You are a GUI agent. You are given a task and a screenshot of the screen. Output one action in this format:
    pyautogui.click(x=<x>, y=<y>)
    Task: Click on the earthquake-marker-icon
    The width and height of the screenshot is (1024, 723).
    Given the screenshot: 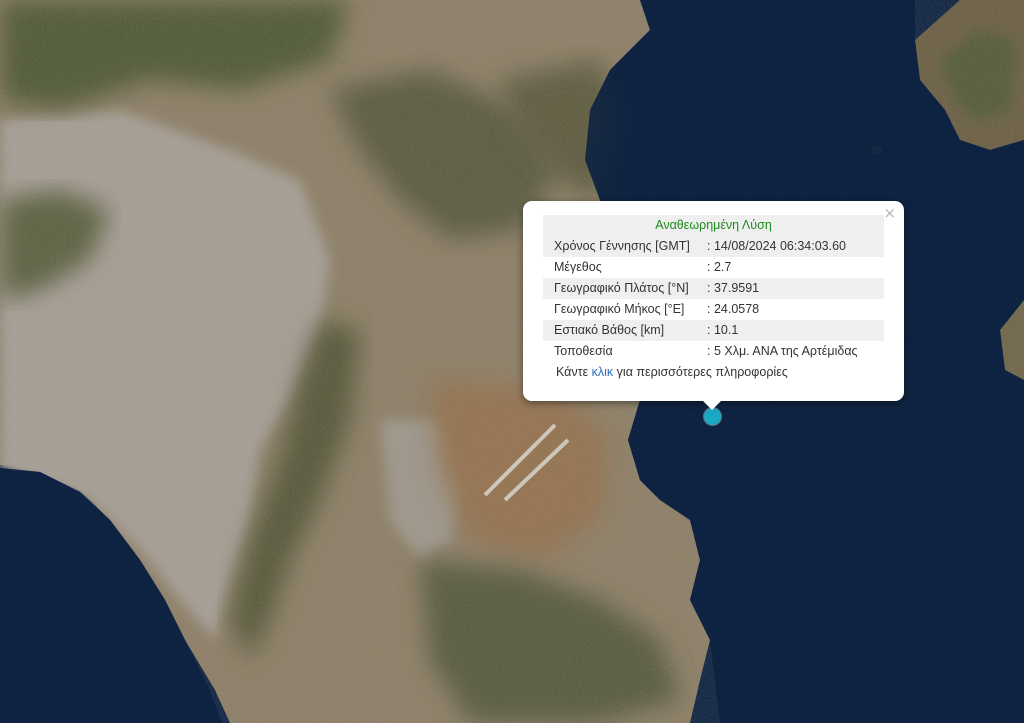 What is the action you would take?
    pyautogui.click(x=712, y=416)
    